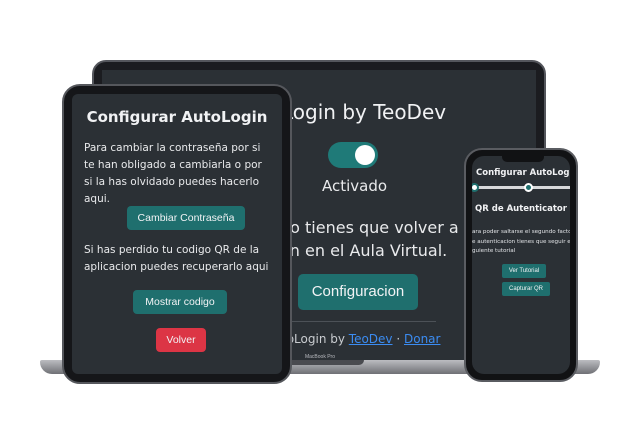  Describe the element at coordinates (364, 250) in the screenshot. I see `laptop-description-line2: ón en el Aula Virtual.` at that location.